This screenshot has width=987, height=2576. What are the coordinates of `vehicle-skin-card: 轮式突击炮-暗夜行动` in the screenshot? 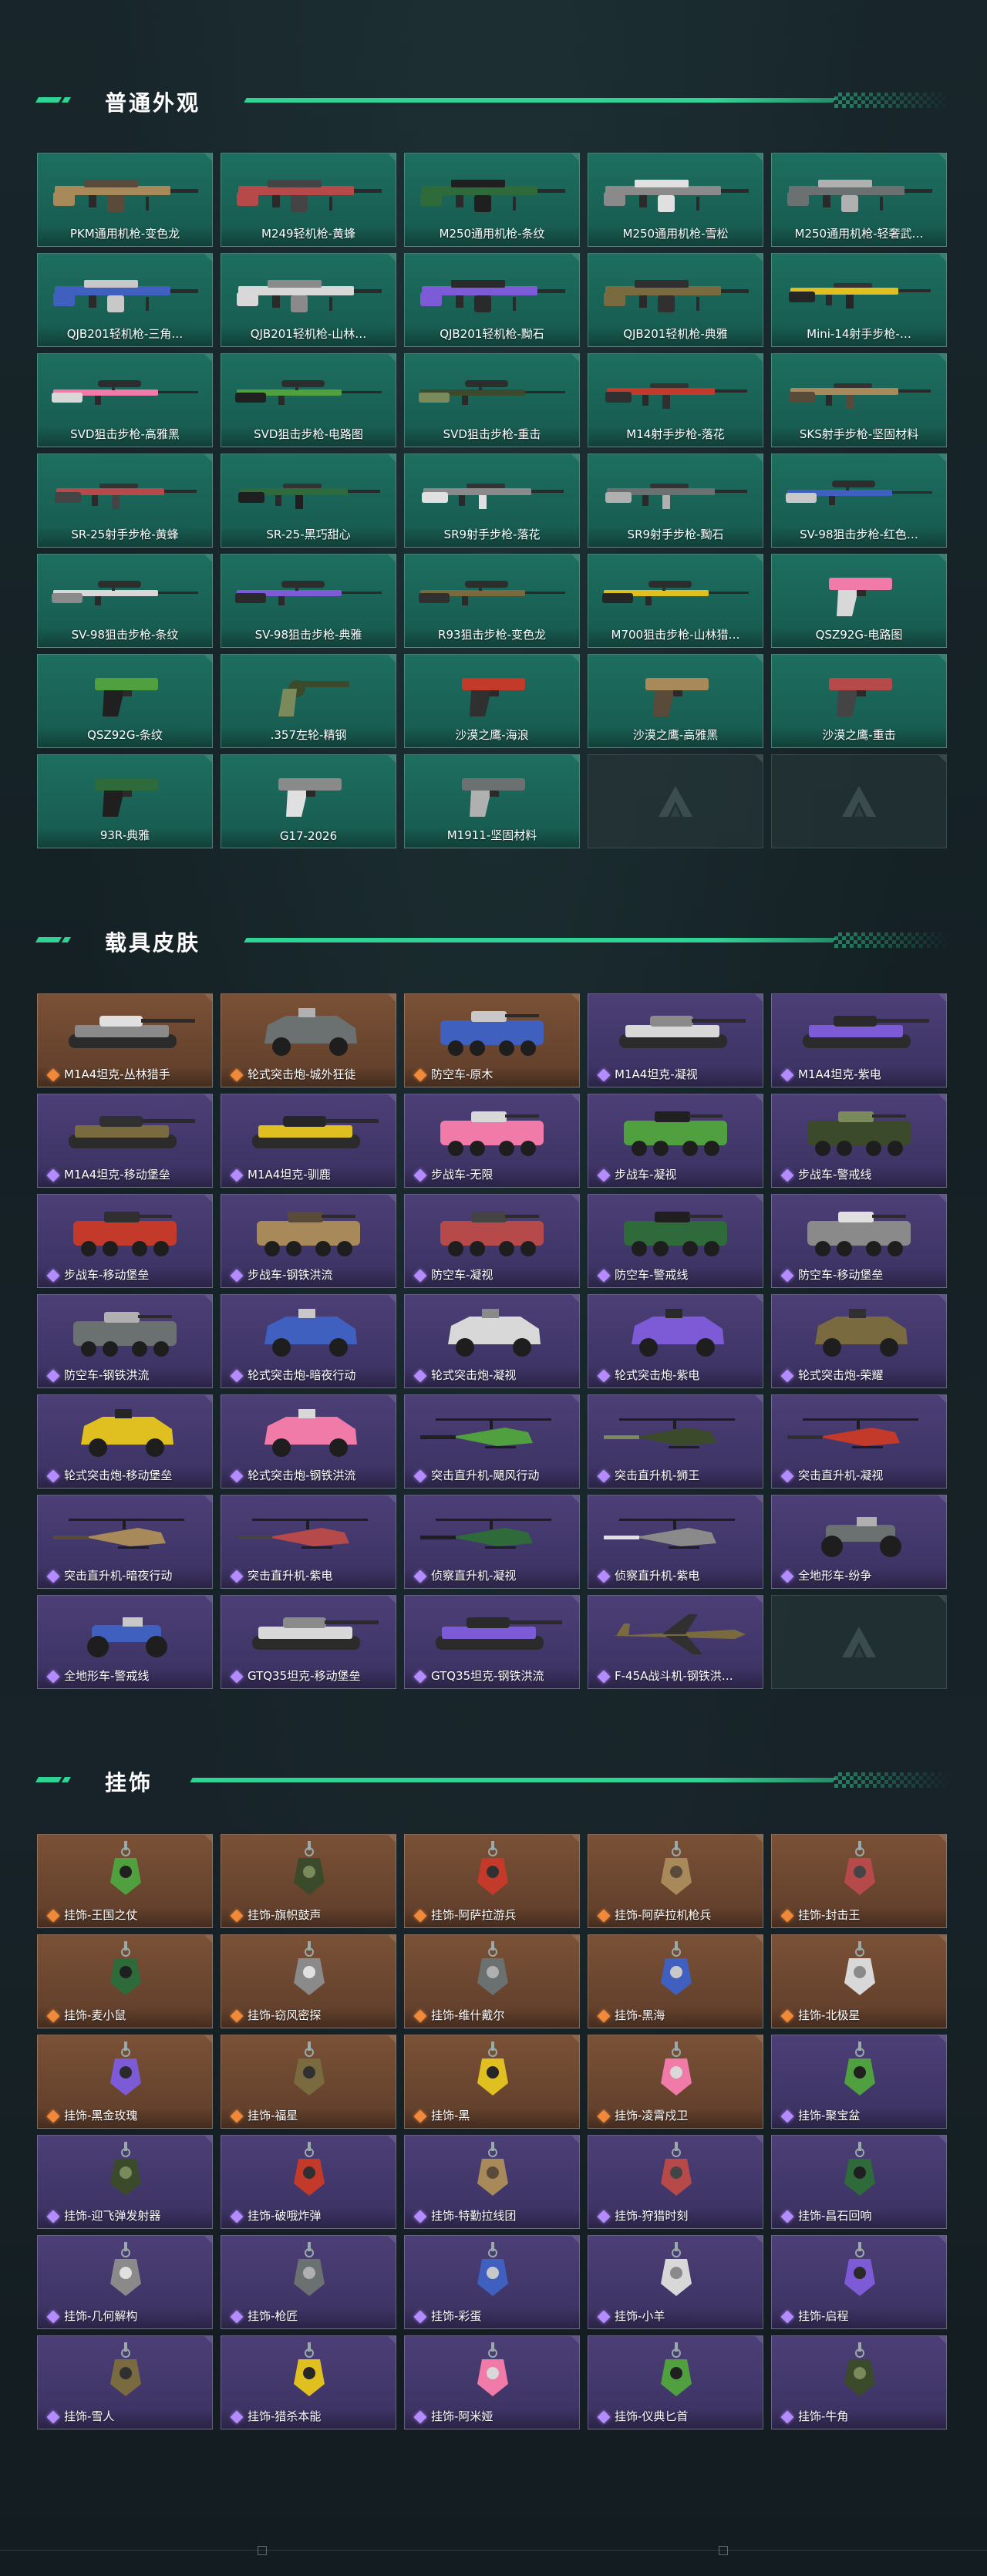 It's located at (308, 1341).